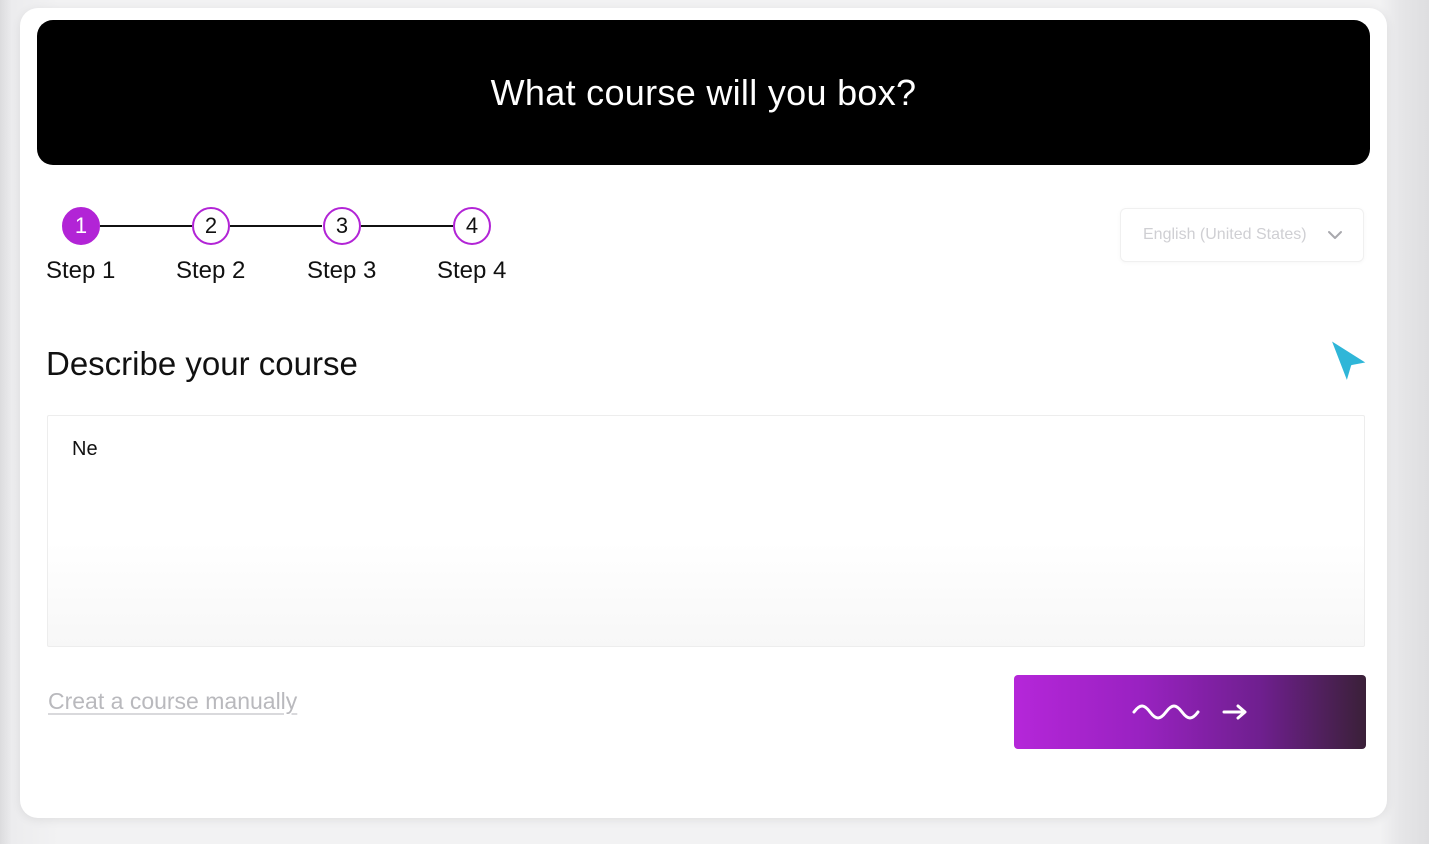  Describe the element at coordinates (286, 250) in the screenshot. I see `stepper: 1 2 3 4 Step 1 Step 2 Step 3 Step 4` at that location.